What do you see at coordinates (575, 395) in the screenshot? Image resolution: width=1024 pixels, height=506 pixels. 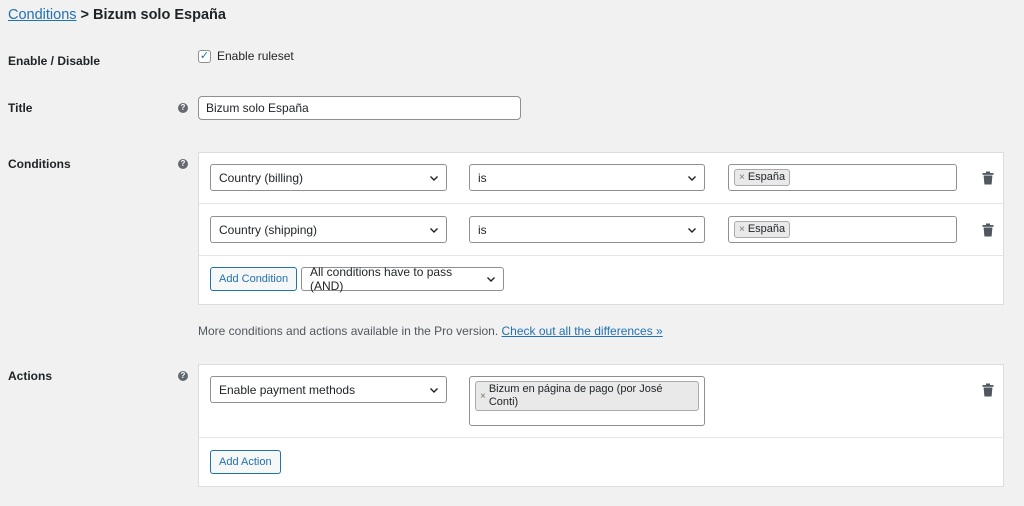 I see `payment-method-tag-label: Bizum en página de pago (por José Conti)` at bounding box center [575, 395].